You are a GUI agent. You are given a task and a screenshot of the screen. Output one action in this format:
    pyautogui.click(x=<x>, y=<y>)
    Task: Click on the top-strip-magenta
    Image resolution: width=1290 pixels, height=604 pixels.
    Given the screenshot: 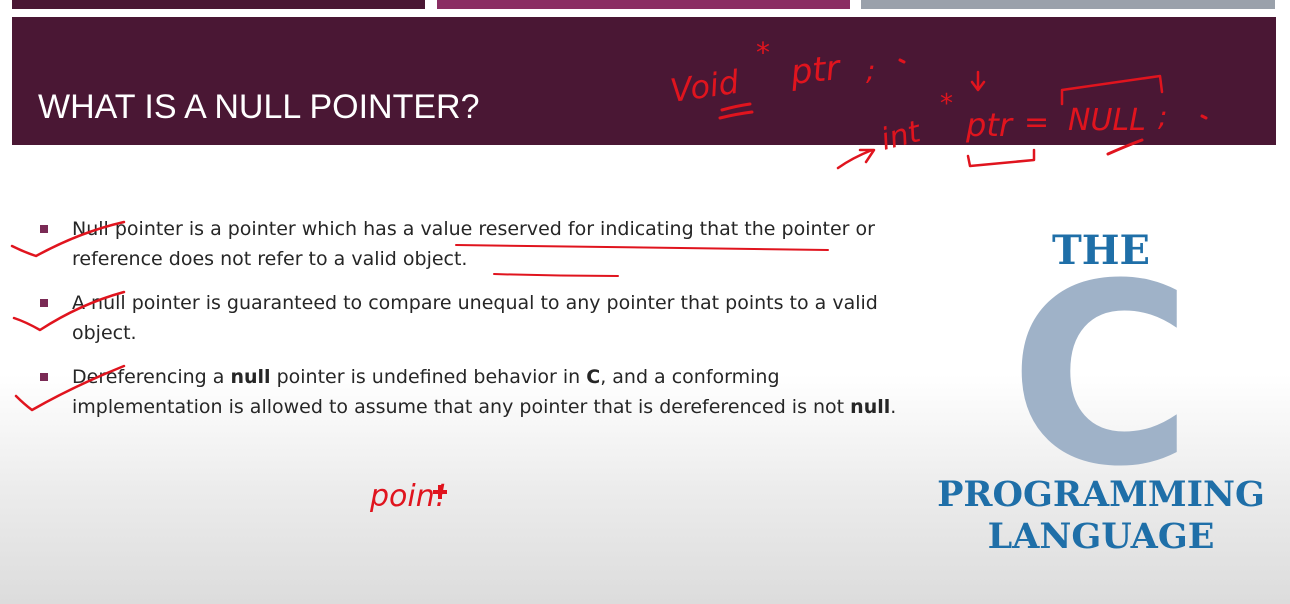 What is the action you would take?
    pyautogui.click(x=643, y=4)
    